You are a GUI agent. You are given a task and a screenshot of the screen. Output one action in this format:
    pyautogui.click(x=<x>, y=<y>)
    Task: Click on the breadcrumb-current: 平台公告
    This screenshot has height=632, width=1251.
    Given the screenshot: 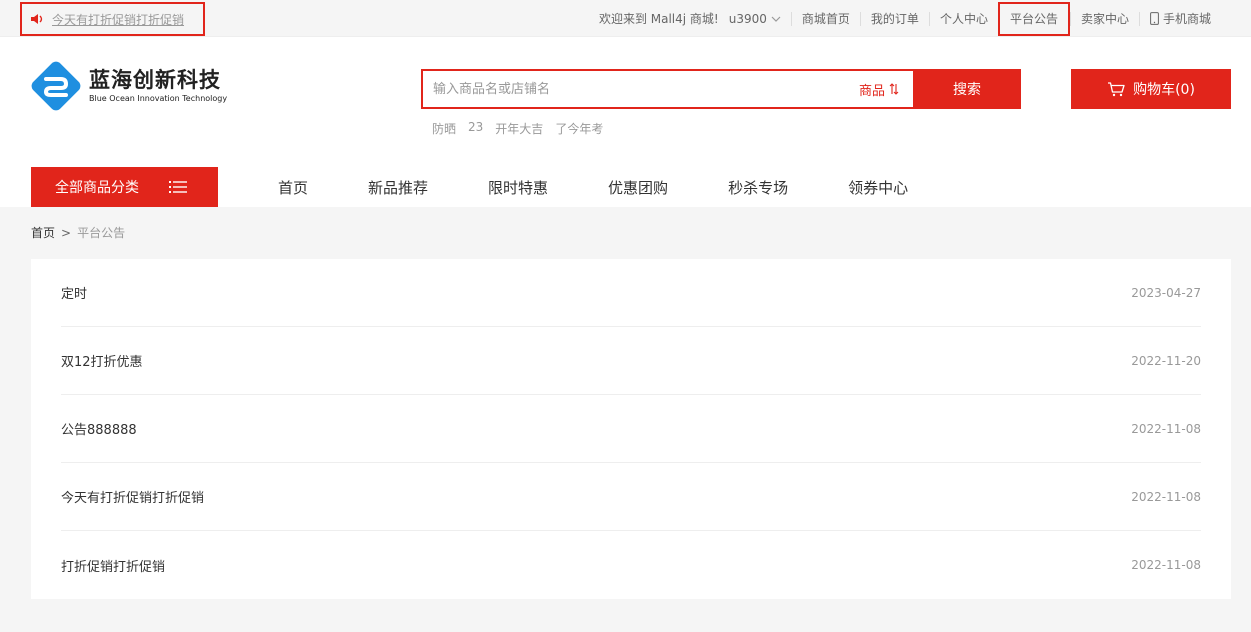 What is the action you would take?
    pyautogui.click(x=101, y=233)
    